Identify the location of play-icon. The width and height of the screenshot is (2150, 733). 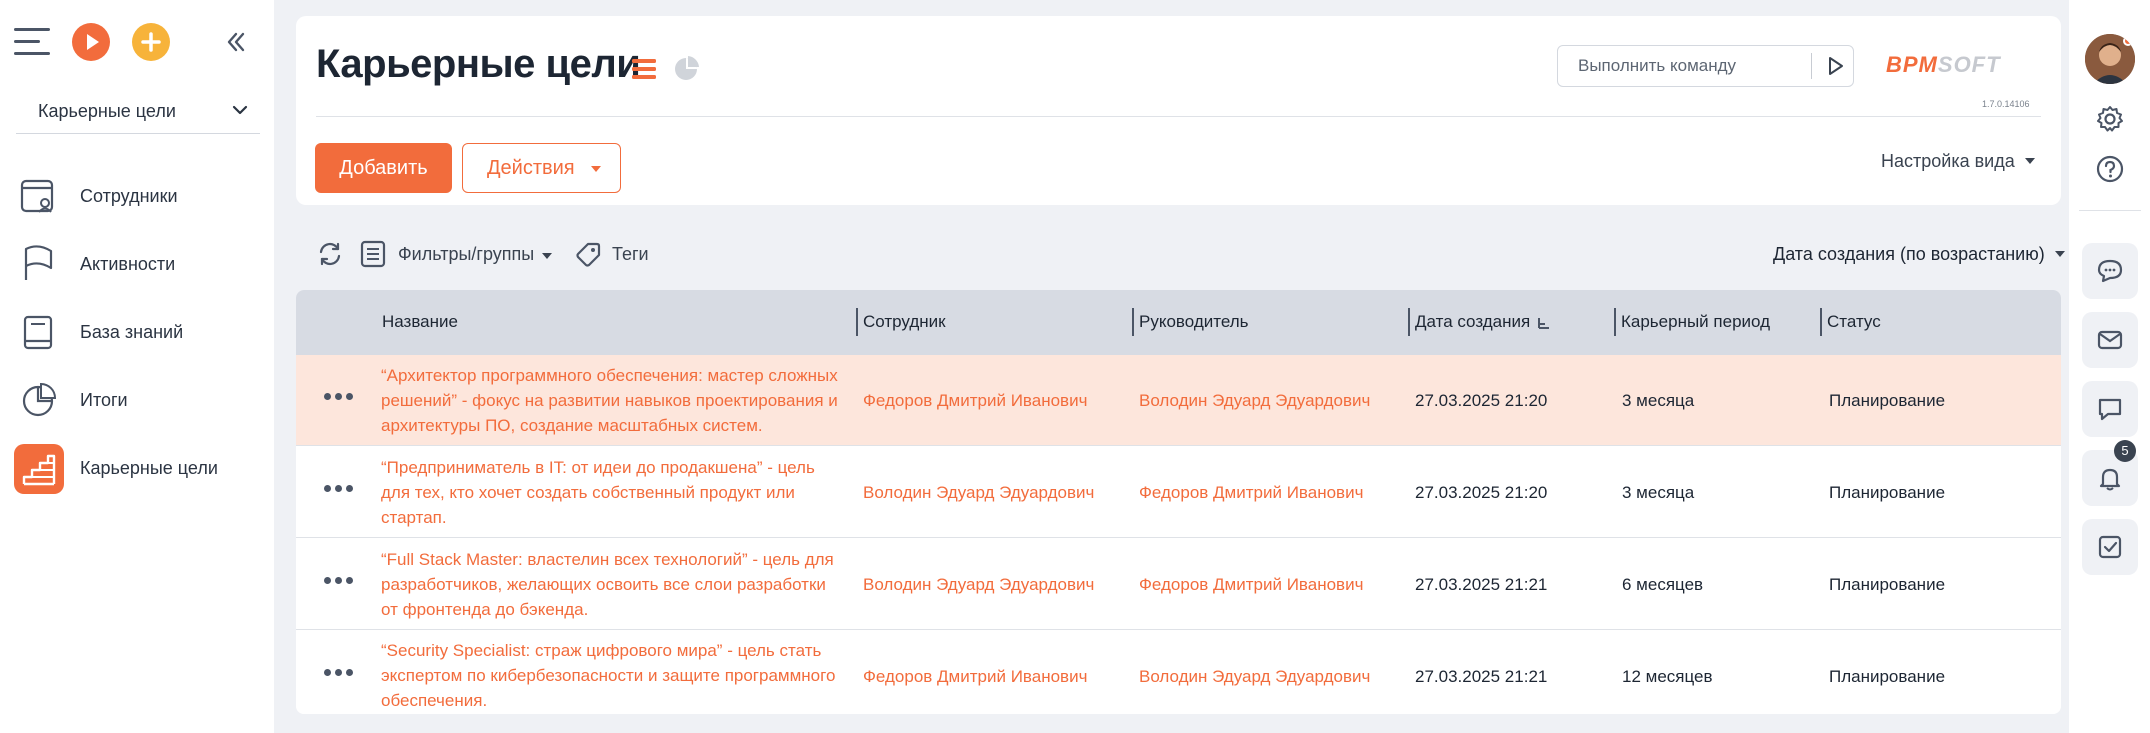
(93, 42).